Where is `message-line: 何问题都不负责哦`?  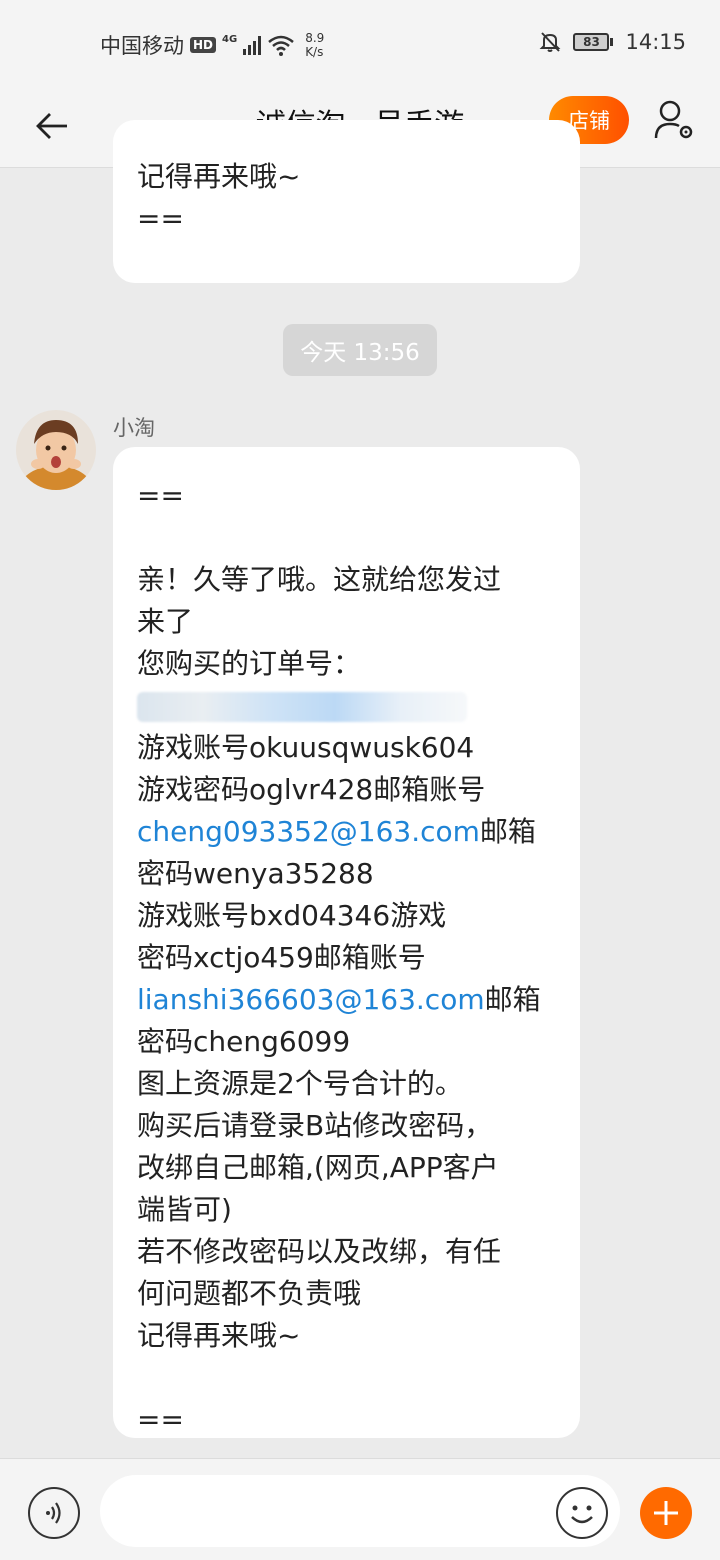
message-line: 何问题都不负责哦 is located at coordinates (249, 1293).